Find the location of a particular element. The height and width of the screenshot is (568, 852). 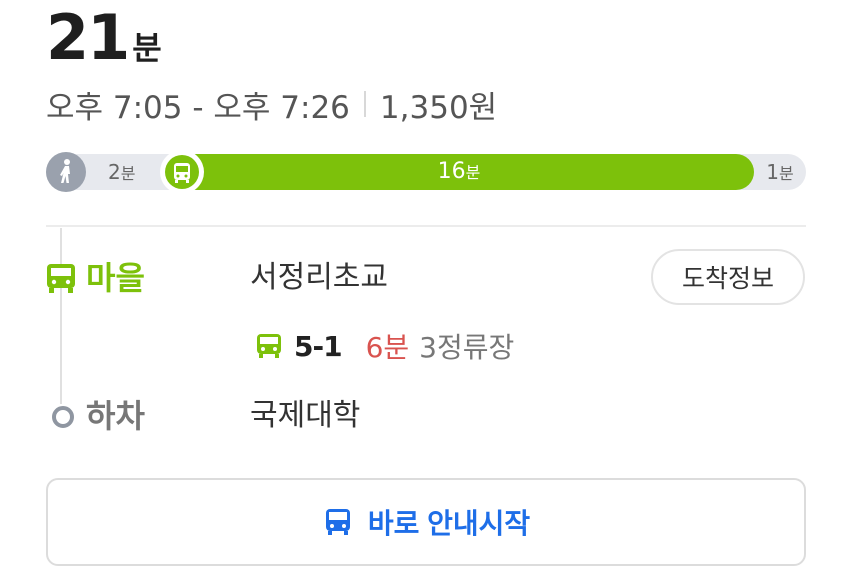

arrival-info-button: 도착정보 is located at coordinates (728, 277).